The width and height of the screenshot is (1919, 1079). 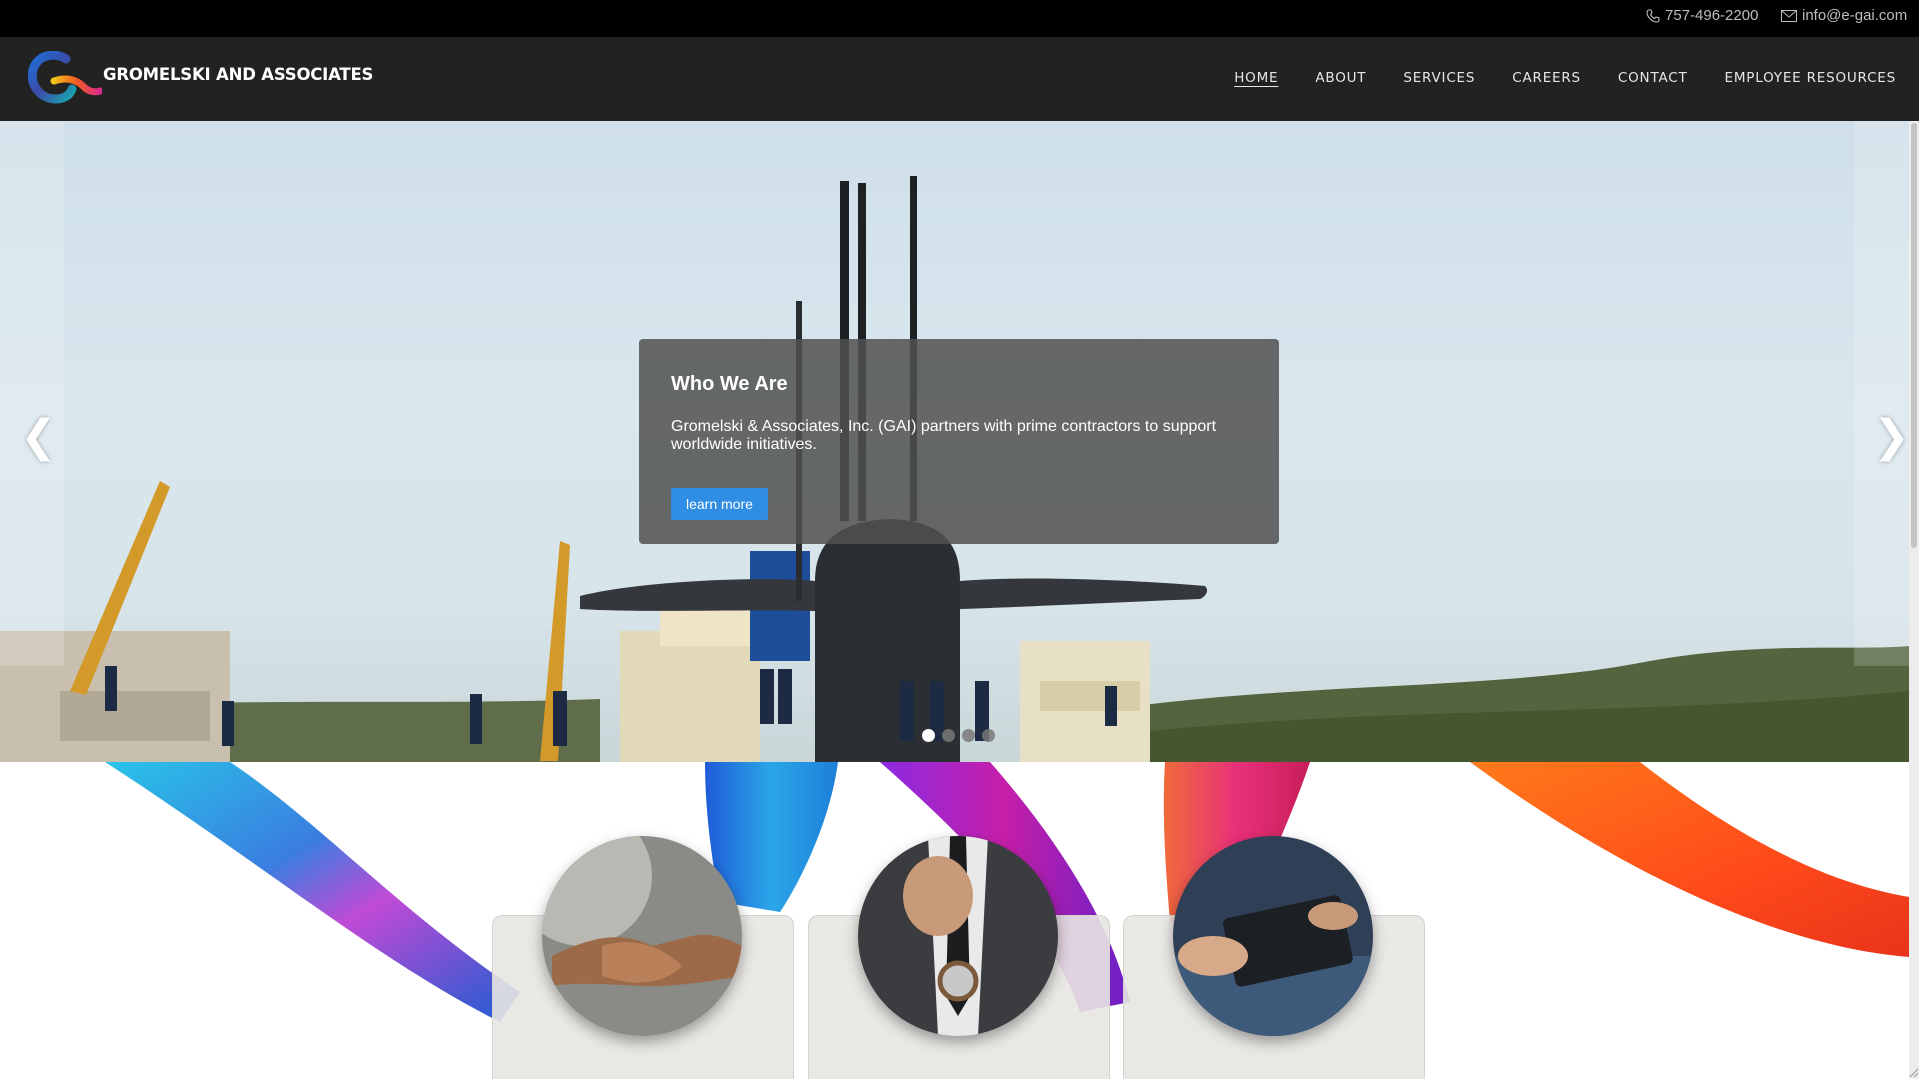 I want to click on nav-contact: CONTACT, so click(x=1653, y=78).